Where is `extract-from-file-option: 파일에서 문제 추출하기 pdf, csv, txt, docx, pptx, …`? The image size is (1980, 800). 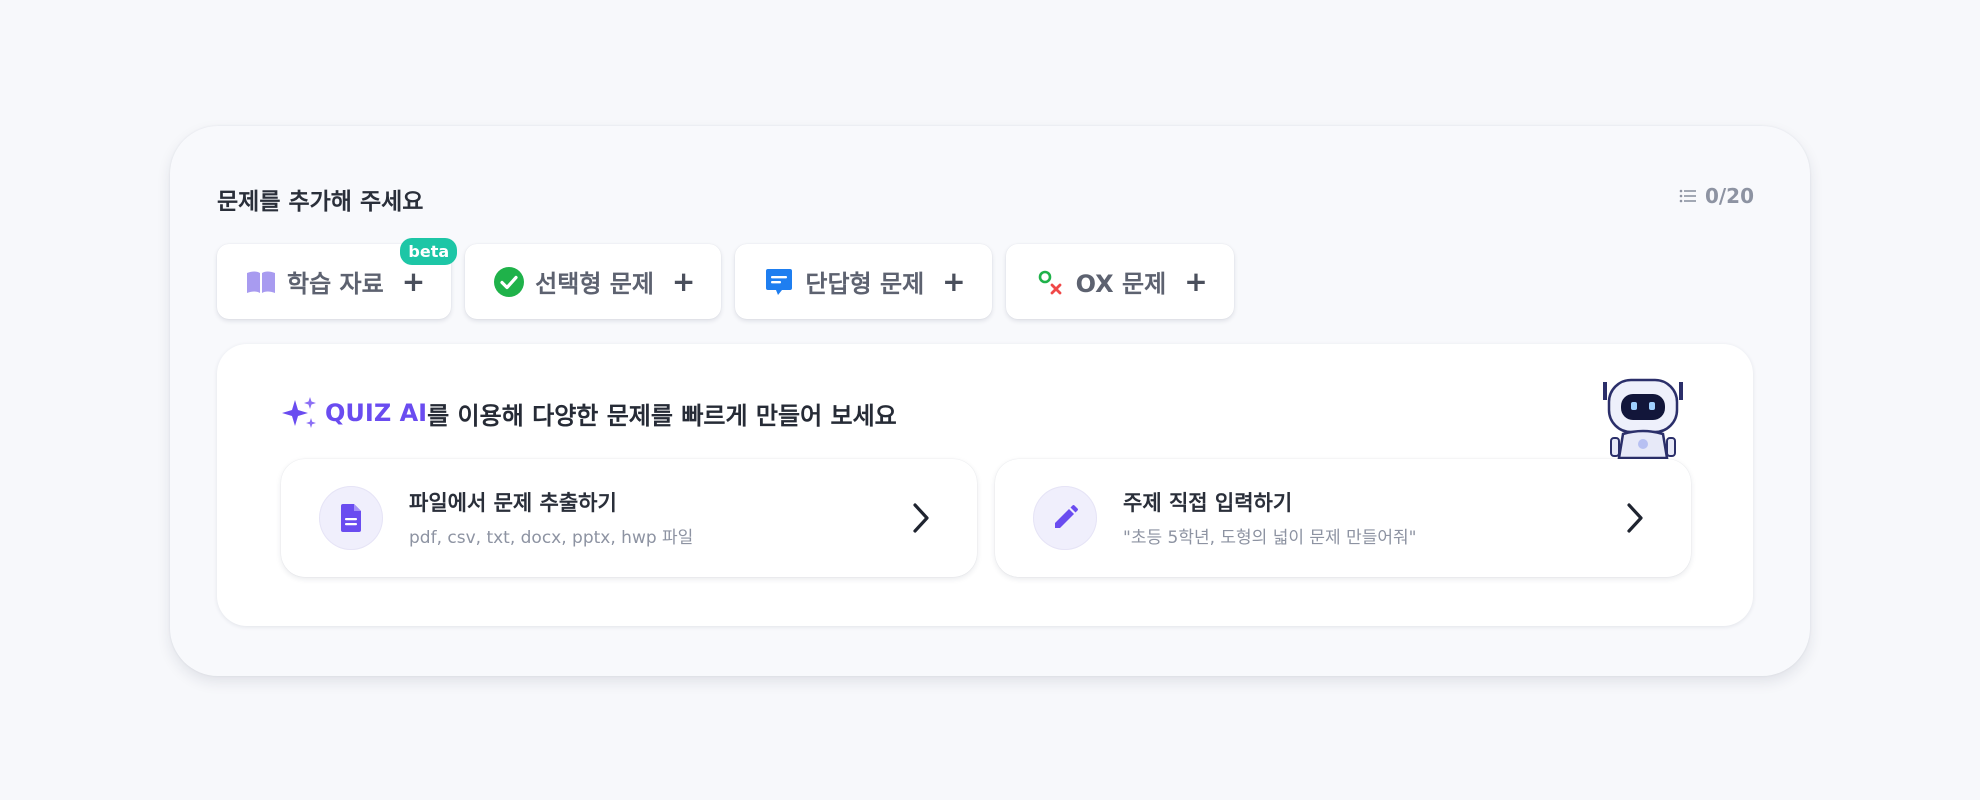 extract-from-file-option: 파일에서 문제 추출하기 pdf, csv, txt, docx, pptx, … is located at coordinates (629, 518).